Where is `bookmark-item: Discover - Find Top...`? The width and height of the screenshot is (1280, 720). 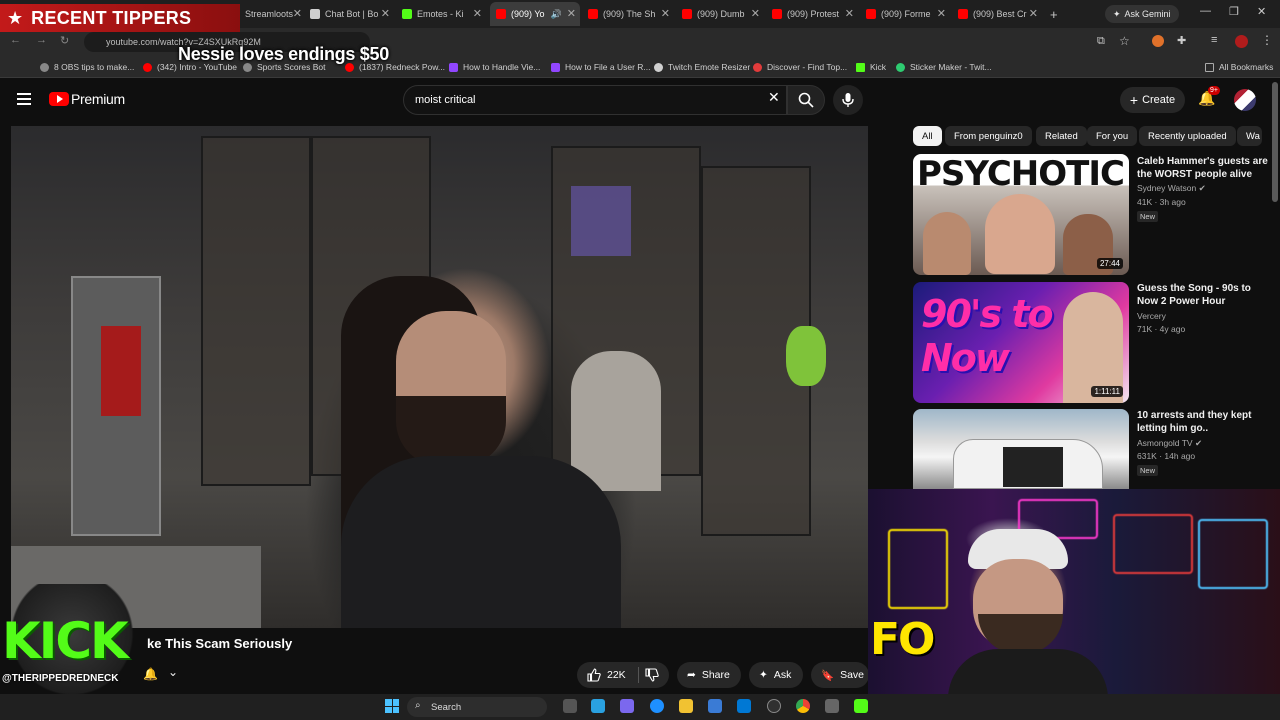
bookmark-item: Discover - Find Top... is located at coordinates (800, 67).